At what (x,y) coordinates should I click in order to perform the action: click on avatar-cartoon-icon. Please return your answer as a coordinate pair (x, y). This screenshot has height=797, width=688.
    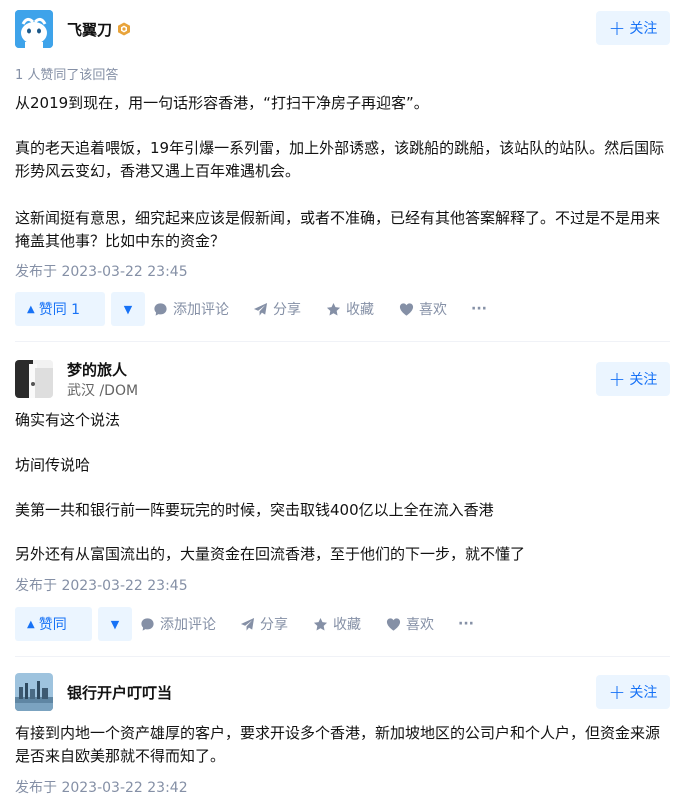
    Looking at the image, I should click on (34, 29).